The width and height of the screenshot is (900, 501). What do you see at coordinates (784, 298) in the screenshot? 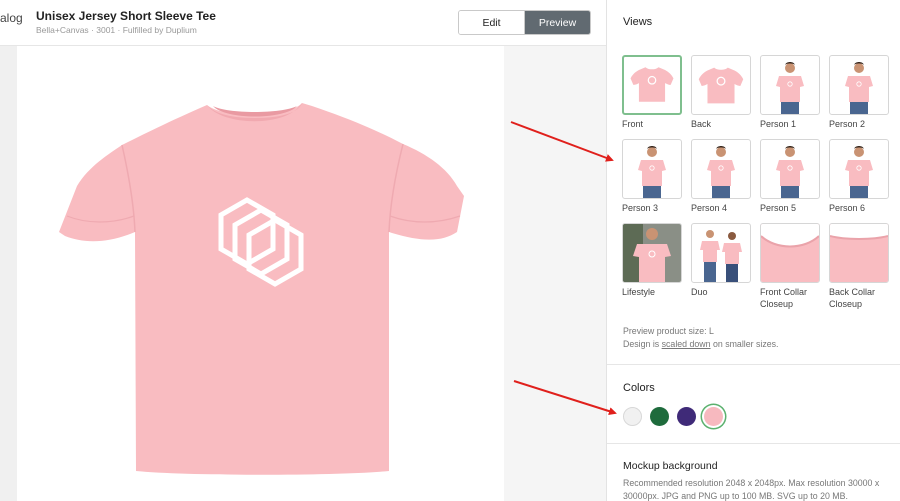
I see `view-label: Front Collar Closeup` at bounding box center [784, 298].